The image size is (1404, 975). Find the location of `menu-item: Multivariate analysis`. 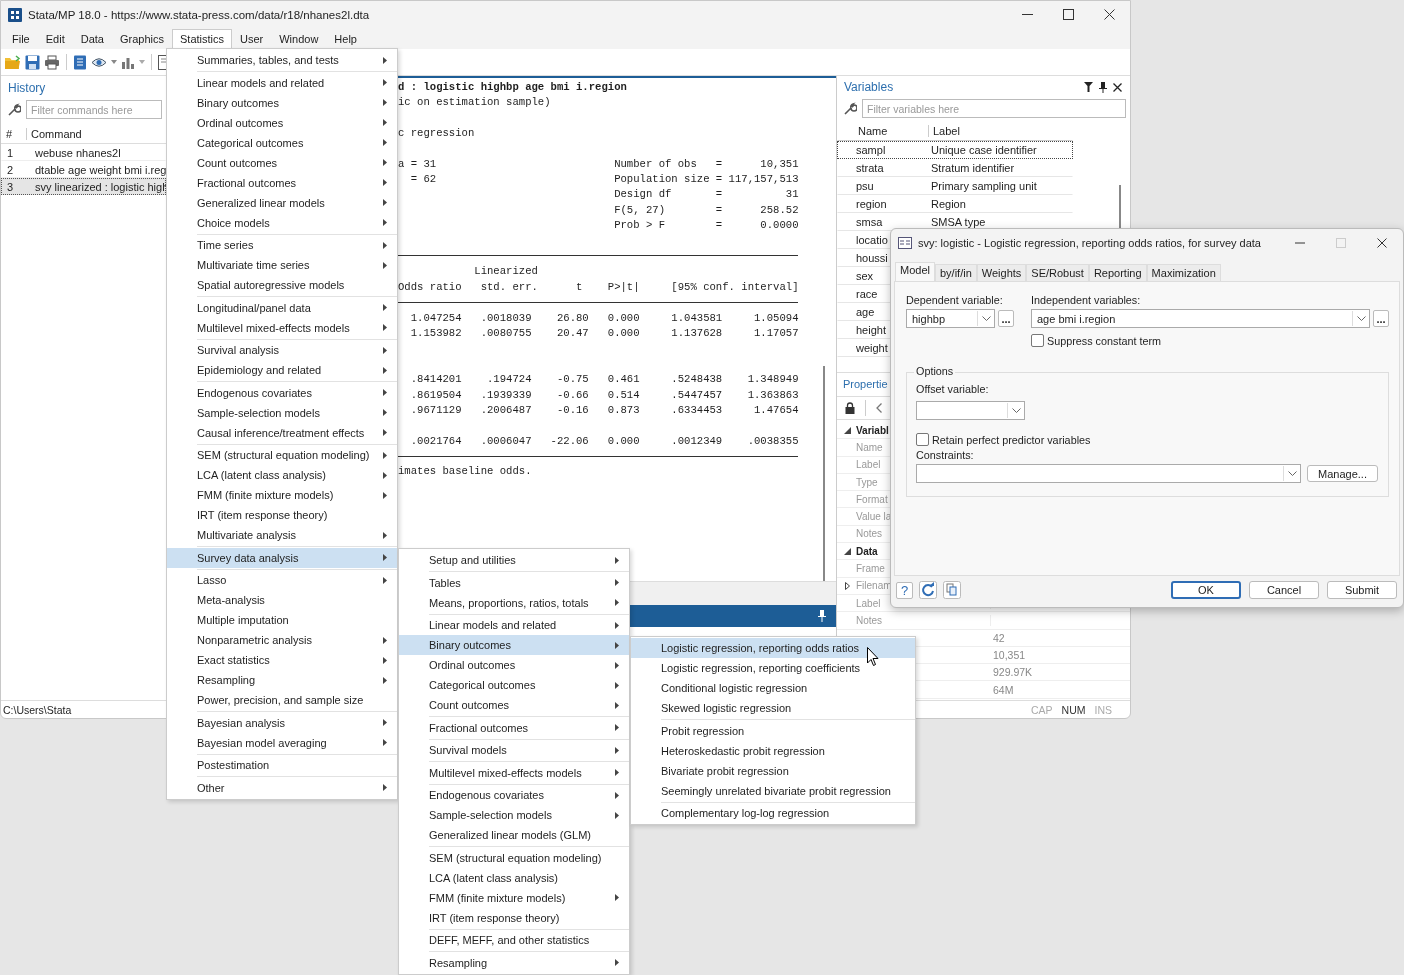

menu-item: Multivariate analysis is located at coordinates (282, 535).